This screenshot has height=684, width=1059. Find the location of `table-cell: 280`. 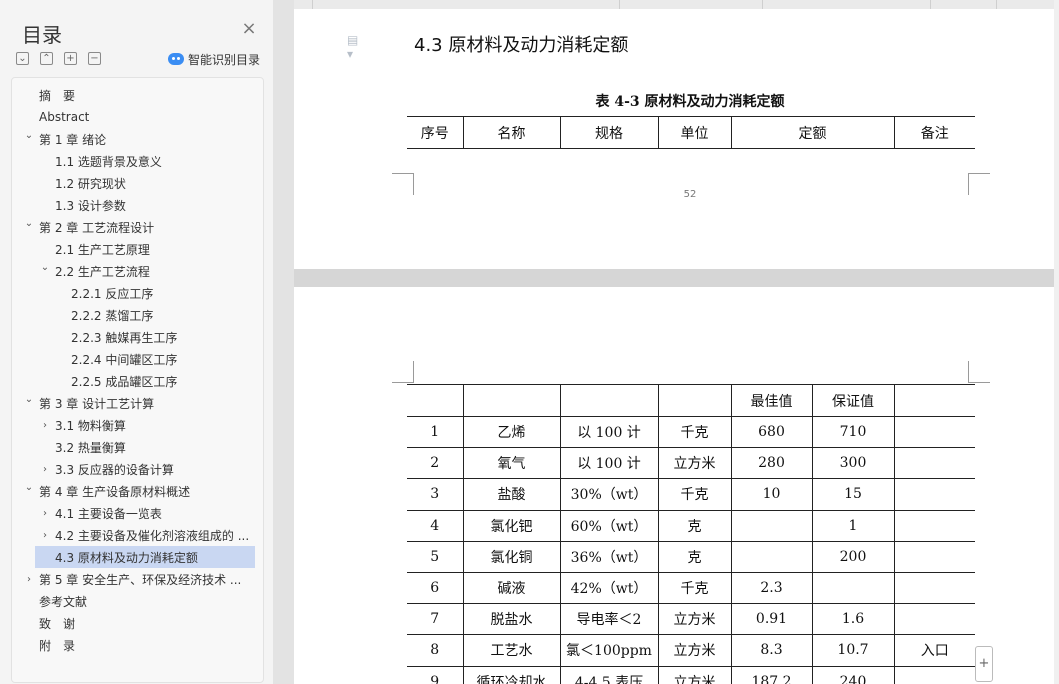

table-cell: 280 is located at coordinates (771, 463).